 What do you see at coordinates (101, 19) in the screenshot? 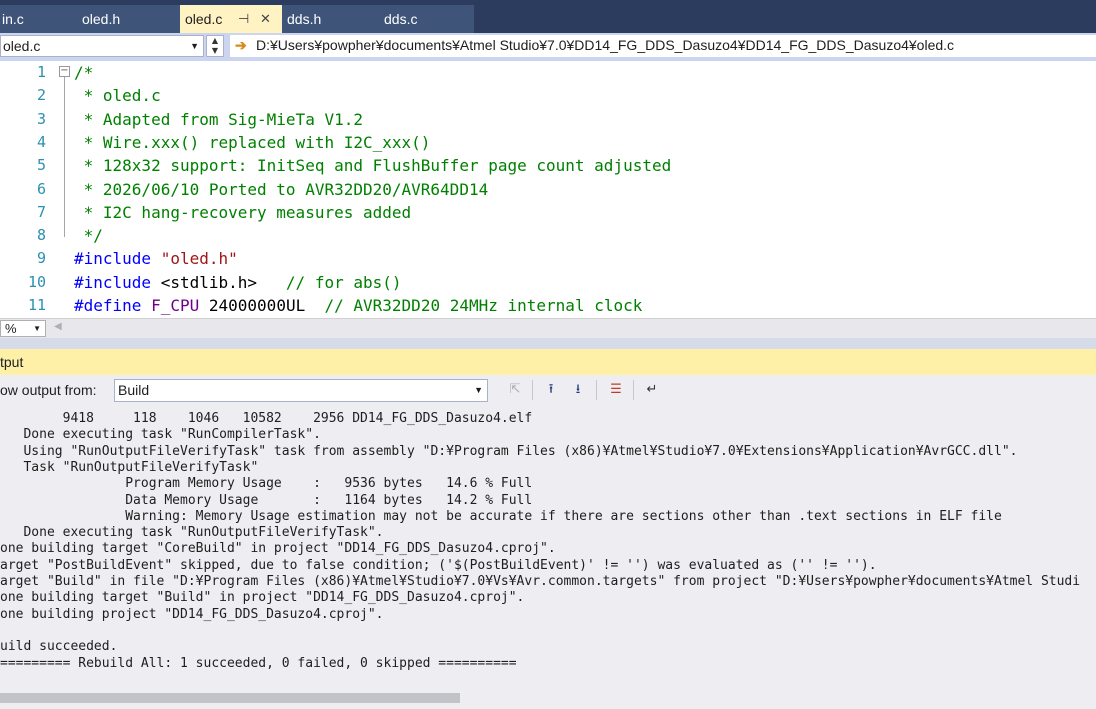
I see `tab-label: oled.h` at bounding box center [101, 19].